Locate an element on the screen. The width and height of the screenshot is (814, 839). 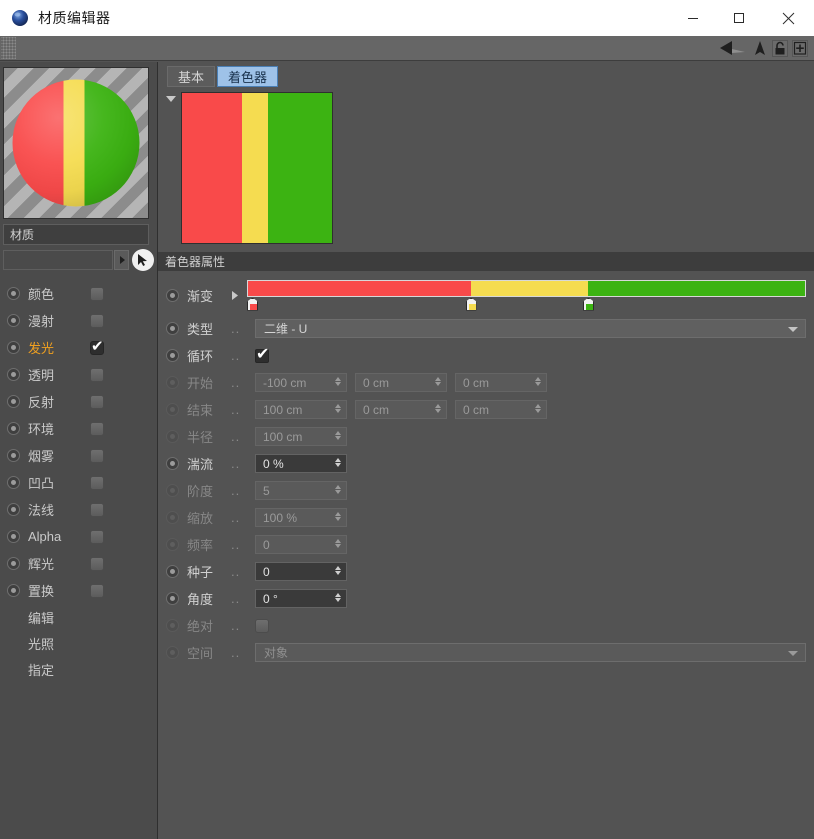
gradient-editor is located at coordinates (526, 295).